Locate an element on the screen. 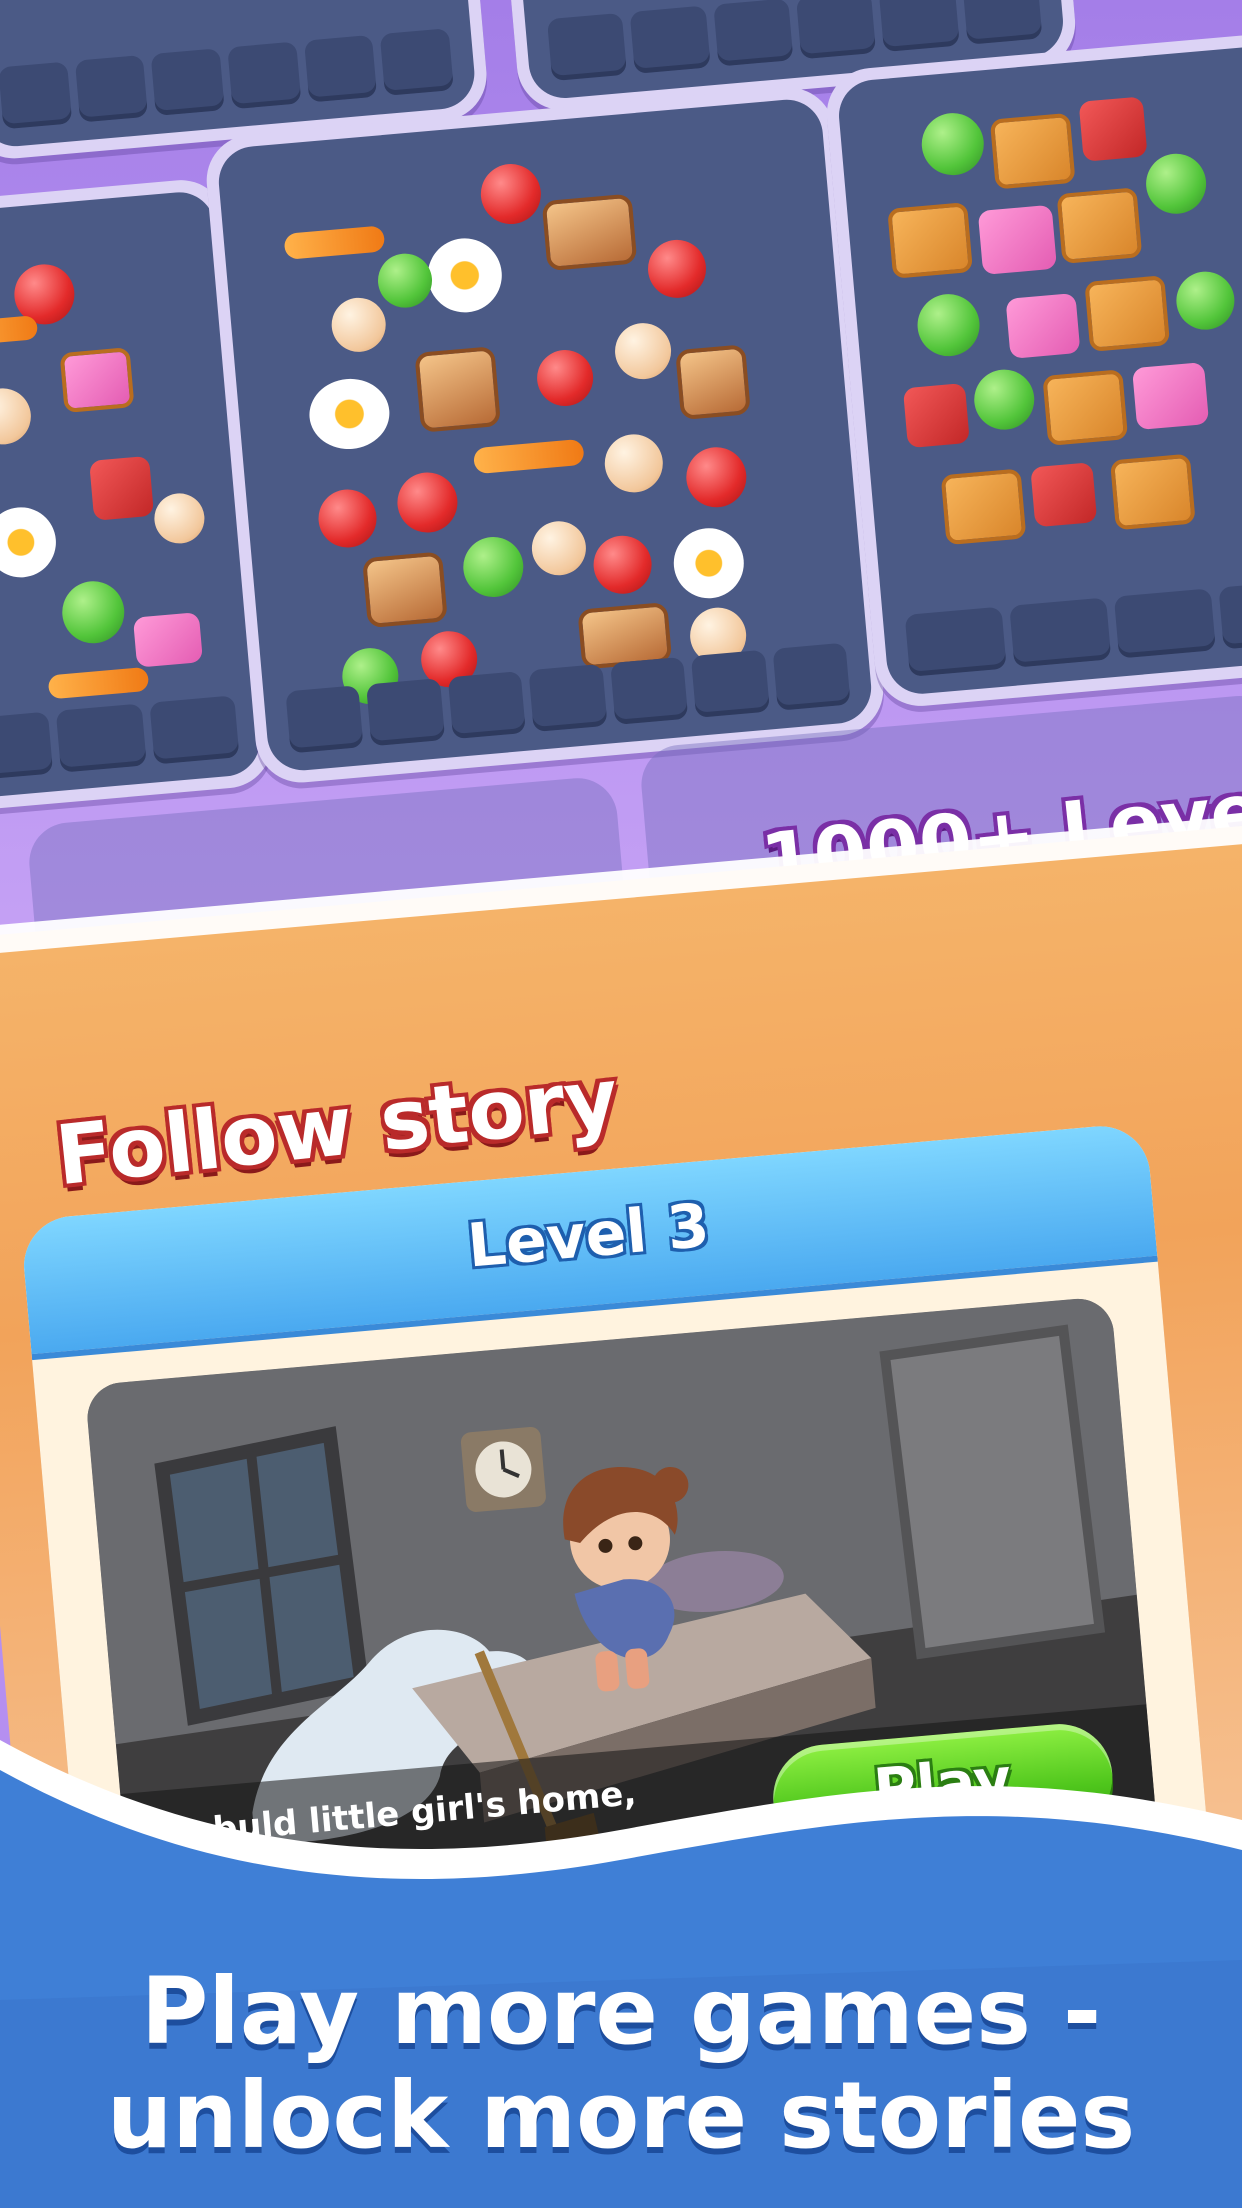  tagline-line-1: Play more games - is located at coordinates (621, 2011).